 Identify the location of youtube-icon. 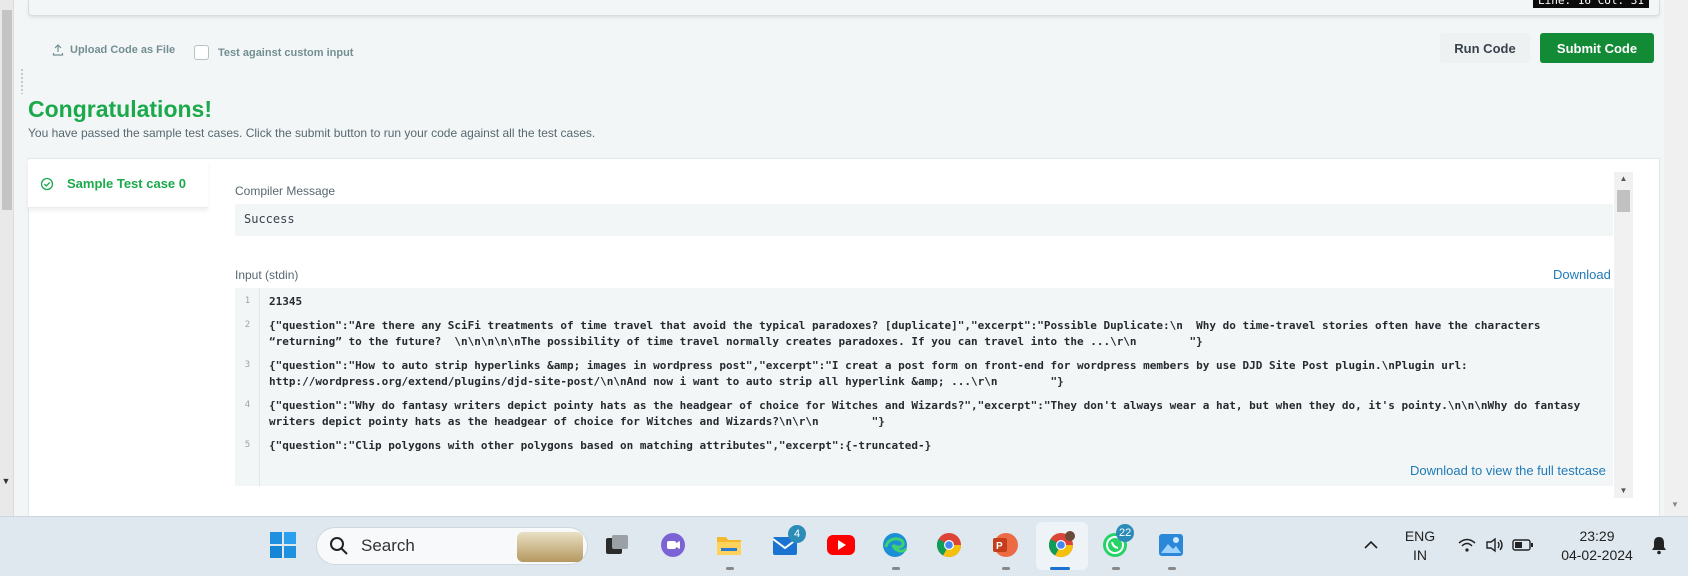
(841, 545).